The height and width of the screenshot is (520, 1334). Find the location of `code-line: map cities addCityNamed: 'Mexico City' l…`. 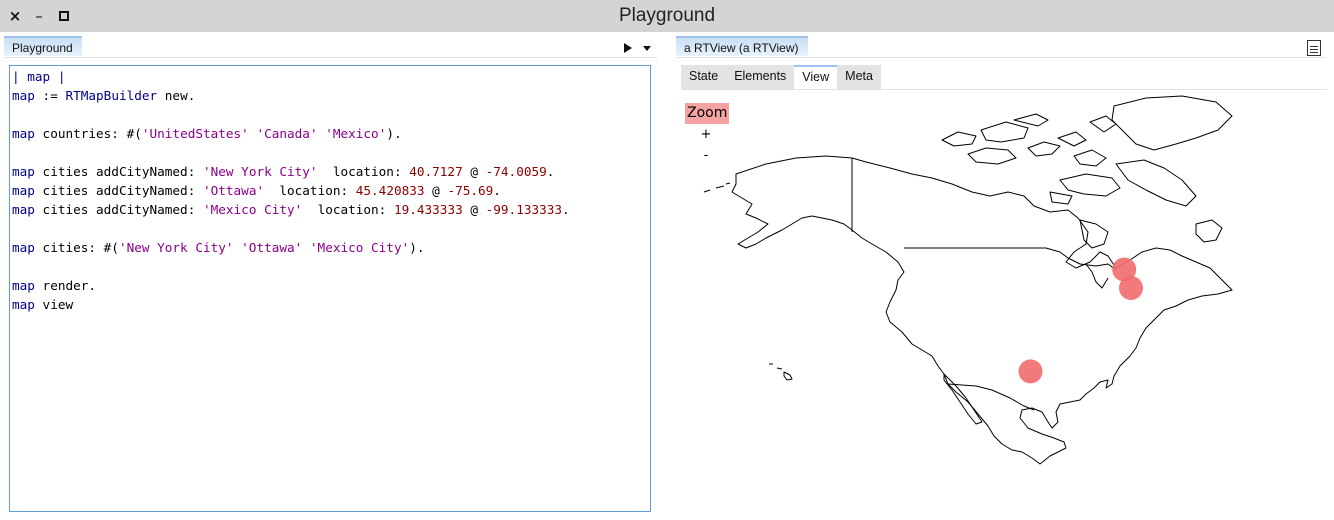

code-line: map cities addCityNamed: 'Mexico City' l… is located at coordinates (330, 209).